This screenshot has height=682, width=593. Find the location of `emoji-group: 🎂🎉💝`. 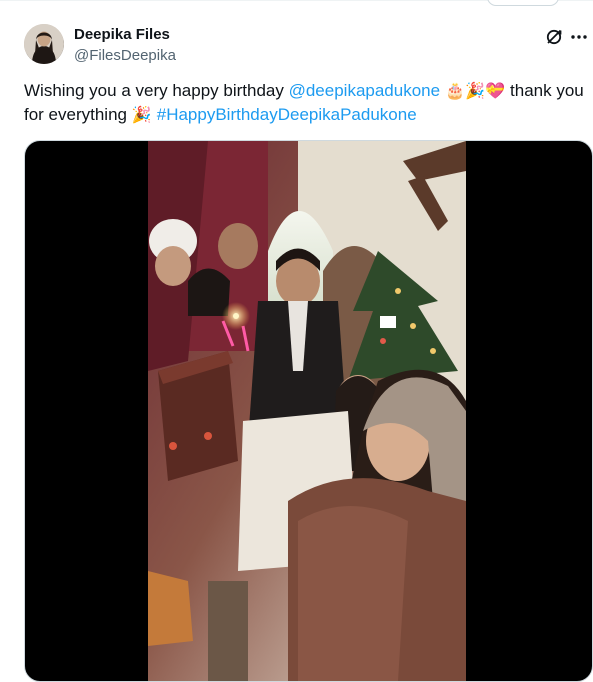

emoji-group: 🎂🎉💝 is located at coordinates (475, 90).